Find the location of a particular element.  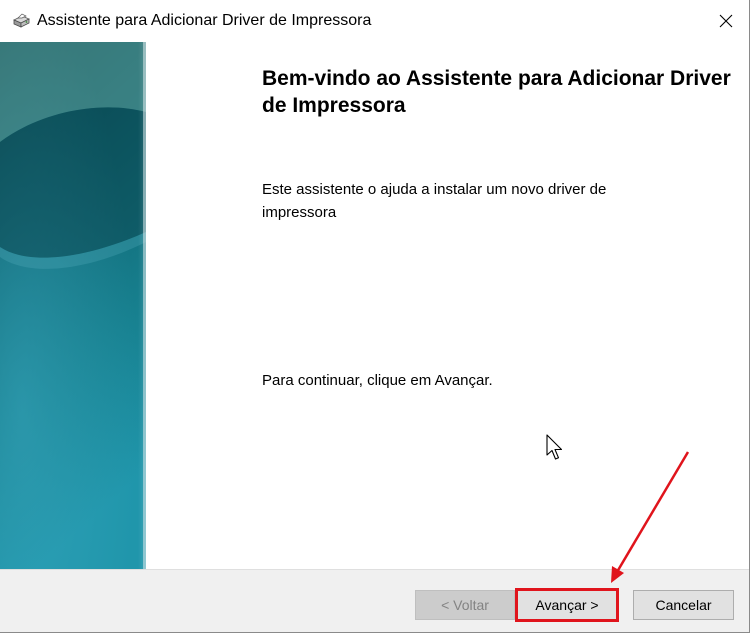

back-button: < Voltar is located at coordinates (465, 605).